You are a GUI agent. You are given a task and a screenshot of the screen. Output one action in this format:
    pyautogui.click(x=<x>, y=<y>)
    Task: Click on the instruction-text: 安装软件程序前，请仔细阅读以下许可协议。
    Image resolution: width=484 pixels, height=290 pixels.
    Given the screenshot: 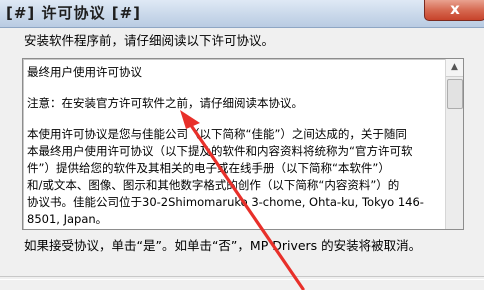 What is the action you would take?
    pyautogui.click(x=149, y=40)
    